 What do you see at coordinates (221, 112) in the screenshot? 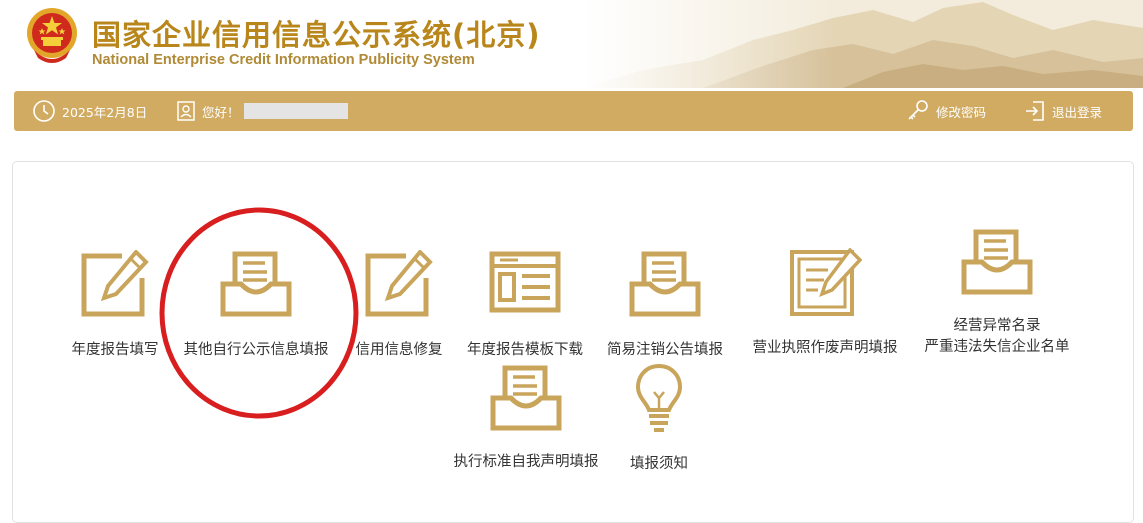
I see `greeting-text: 您好！` at bounding box center [221, 112].